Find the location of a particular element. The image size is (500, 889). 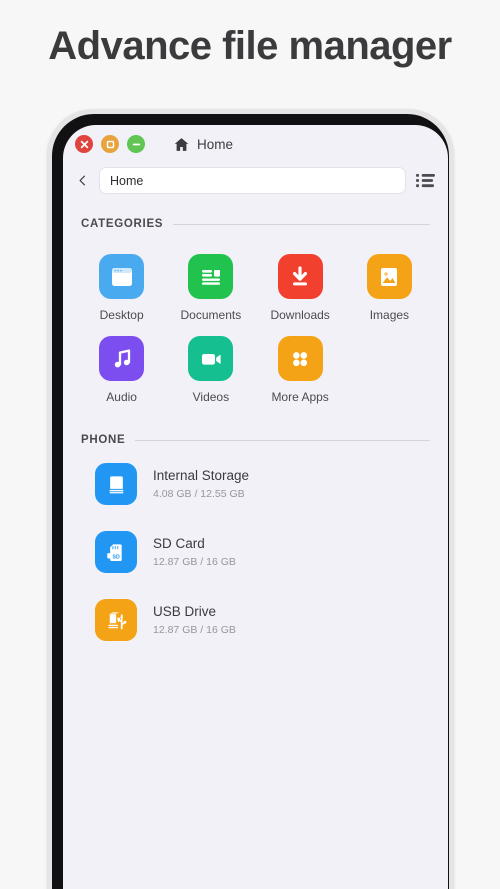

list-view-icon is located at coordinates (425, 180).